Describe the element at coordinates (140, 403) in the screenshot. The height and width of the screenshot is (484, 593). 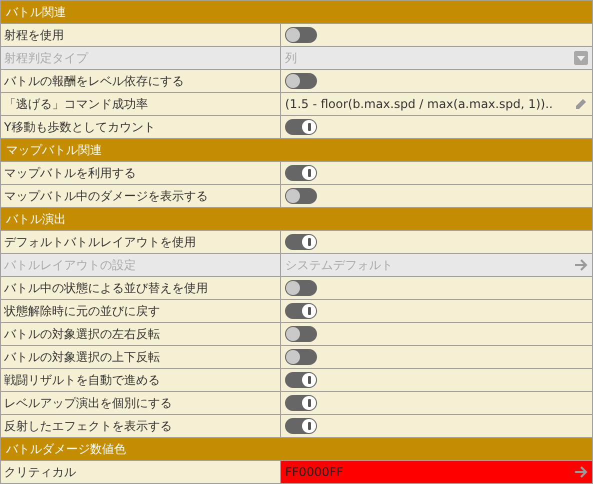
I see `setting-label: レベルアップ演出を個別にする` at that location.